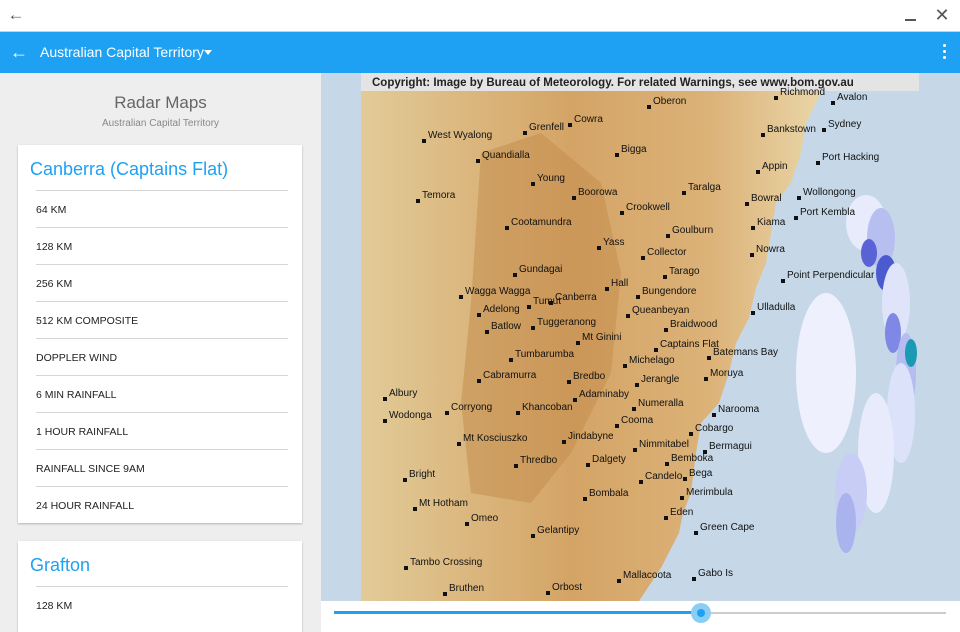 The image size is (960, 632). Describe the element at coordinates (60, 565) in the screenshot. I see `card-title: Grafton` at that location.